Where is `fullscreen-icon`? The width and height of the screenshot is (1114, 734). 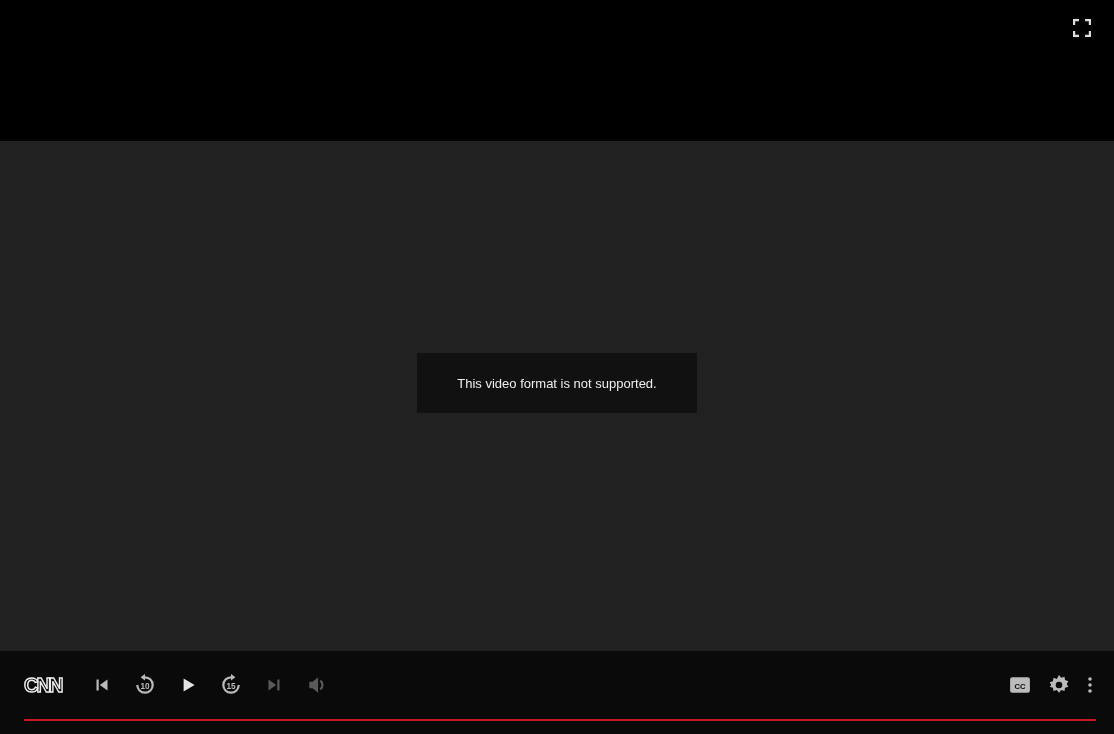
fullscreen-icon is located at coordinates (1082, 28).